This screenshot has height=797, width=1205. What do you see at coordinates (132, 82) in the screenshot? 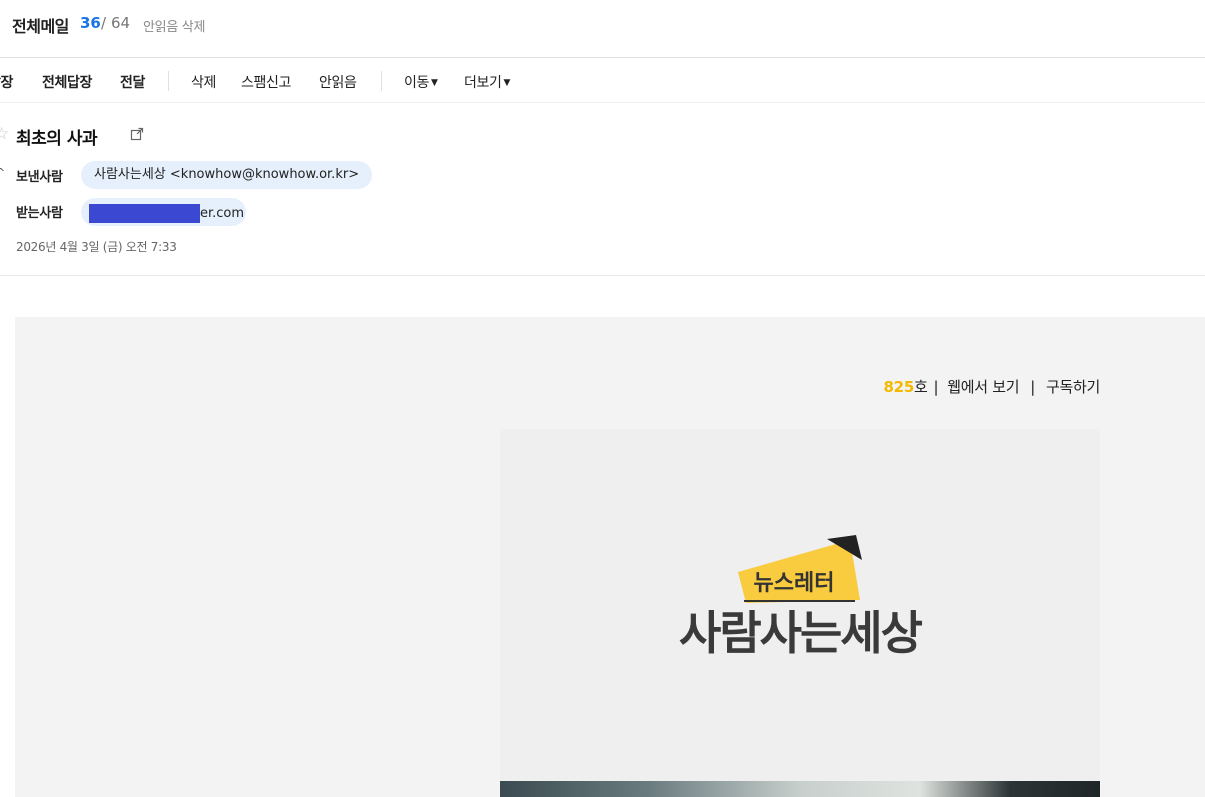
I see `forward-button: 전달` at bounding box center [132, 82].